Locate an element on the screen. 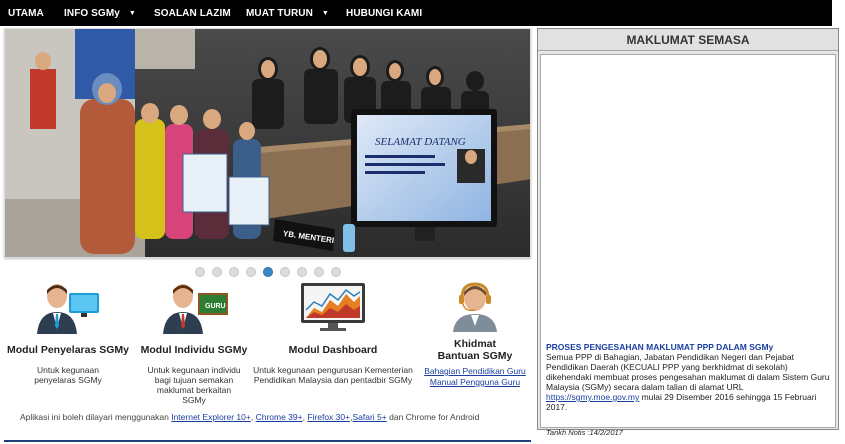 This screenshot has width=845, height=444. bottom-divider is located at coordinates (267, 441).